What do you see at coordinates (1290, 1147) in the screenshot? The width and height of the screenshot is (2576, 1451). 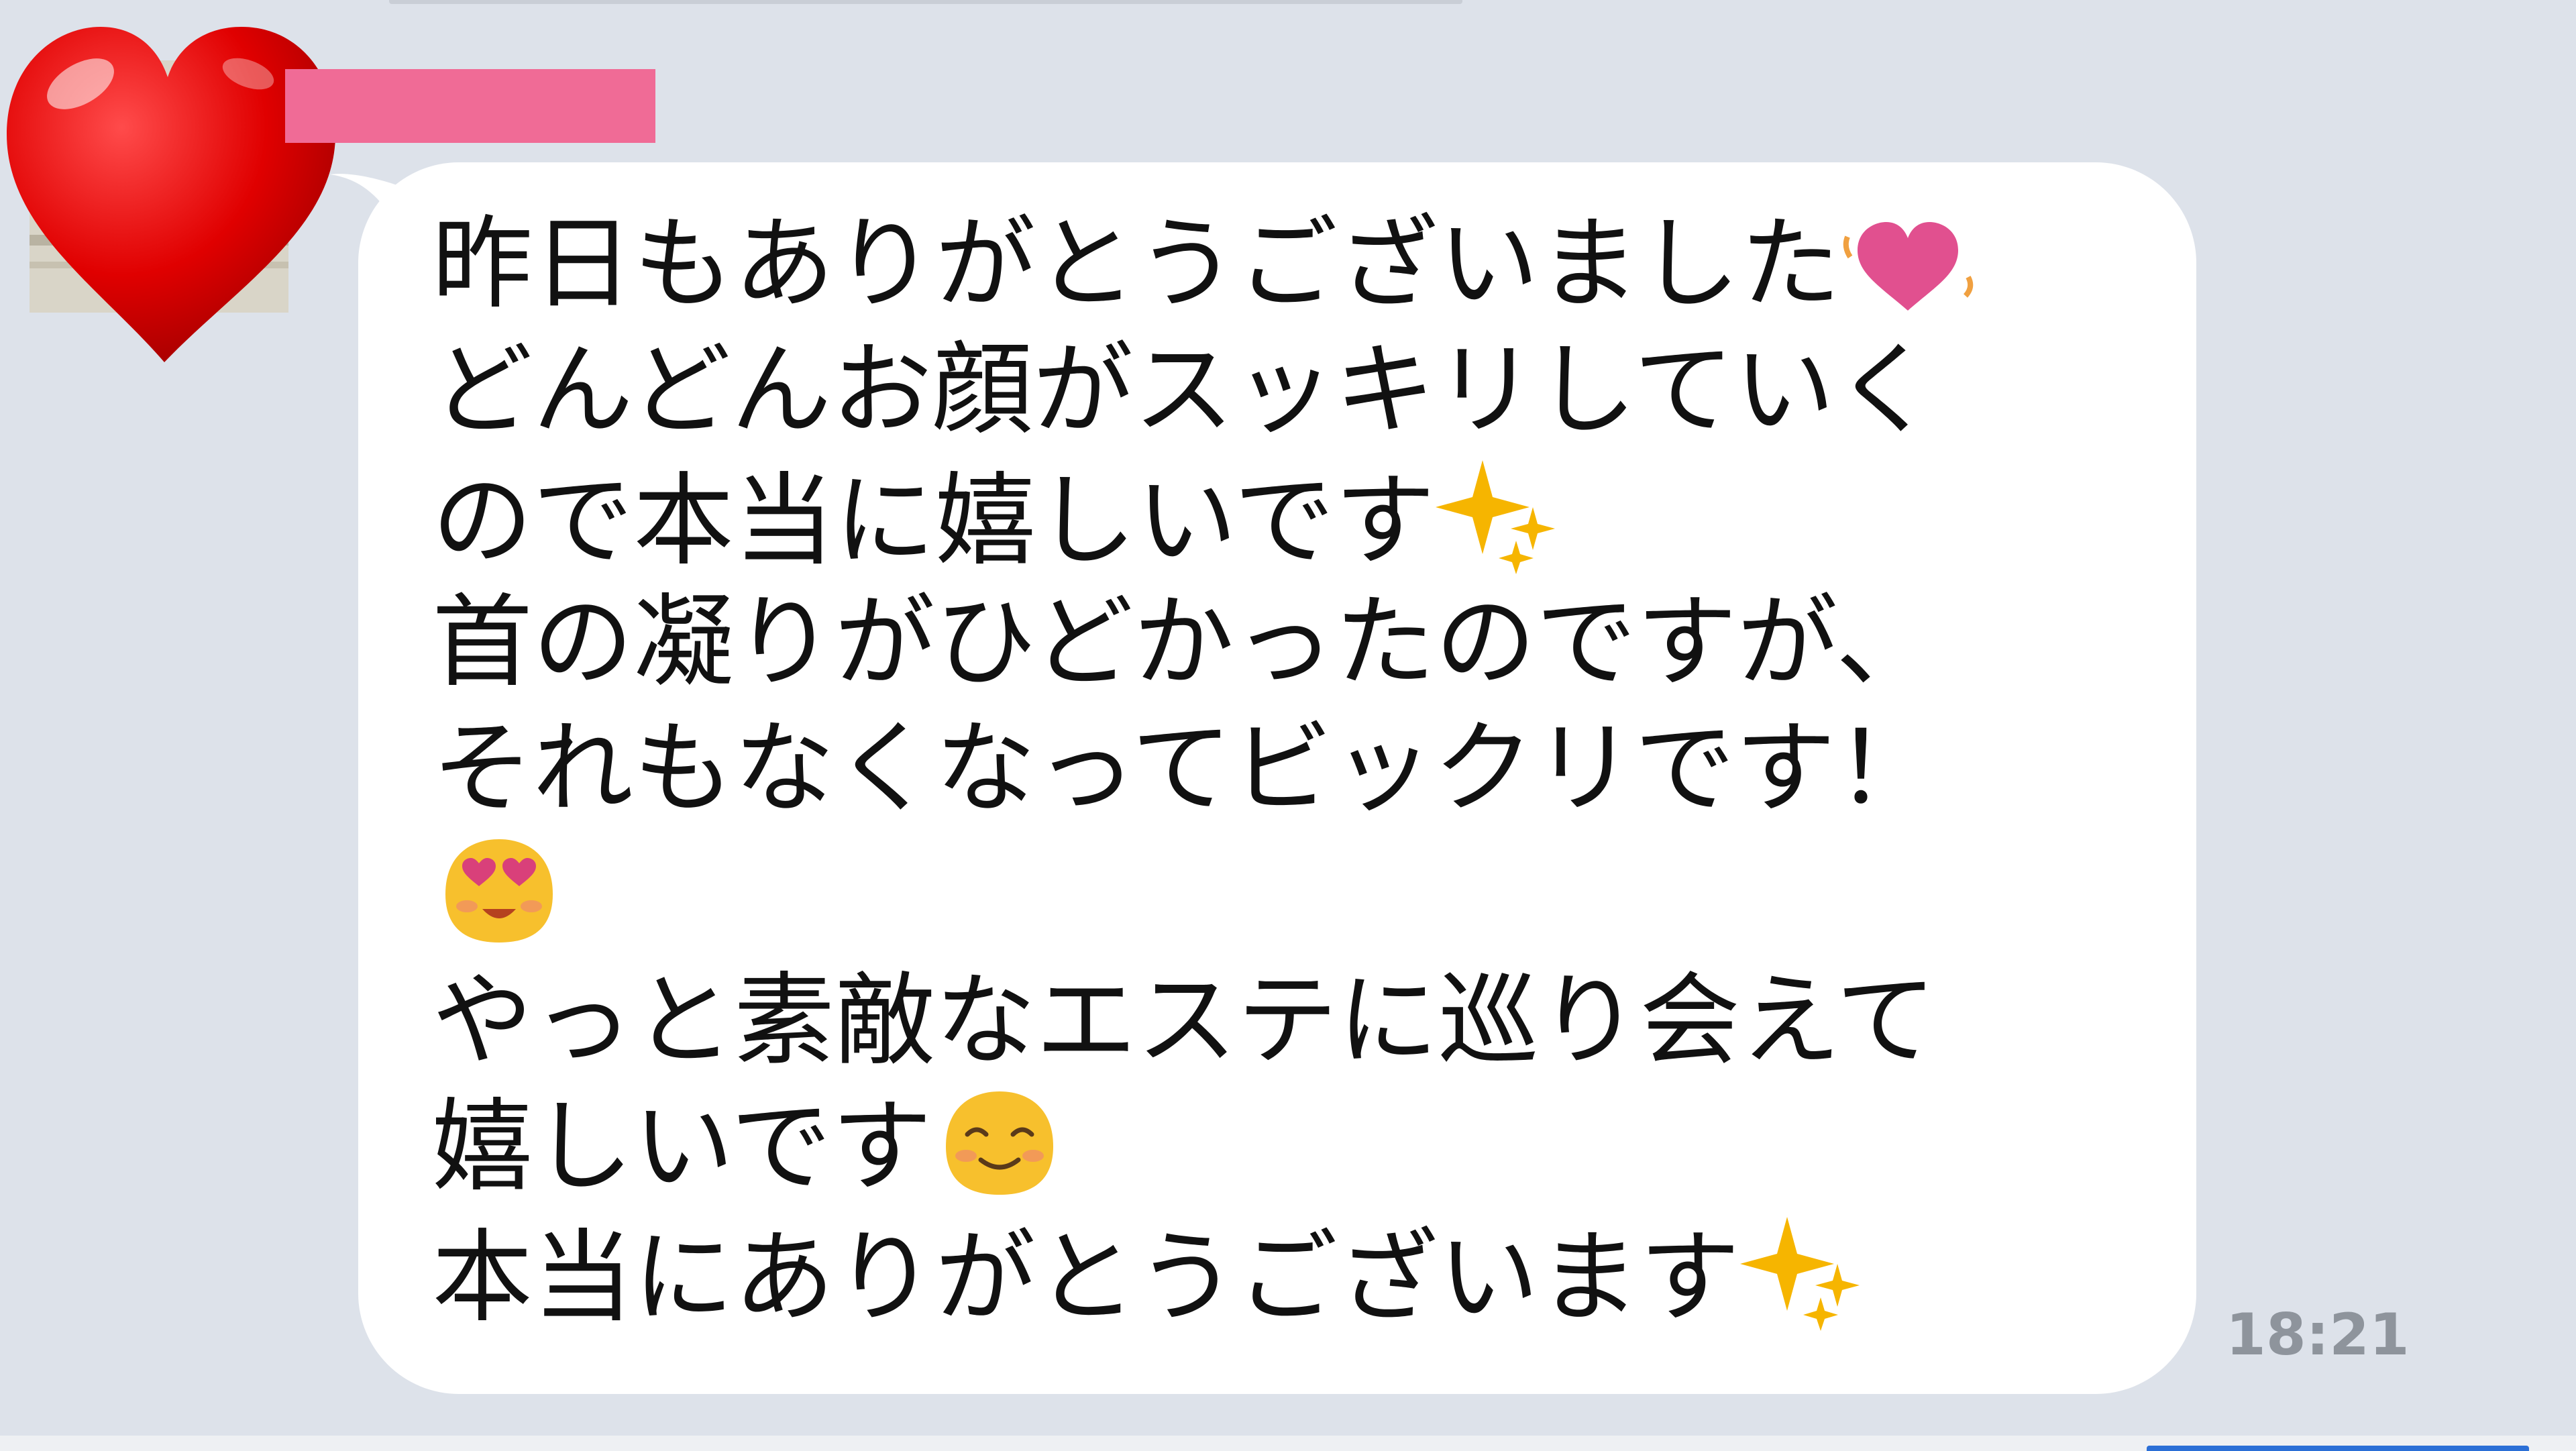 I see `message-line: 嬉しいです` at bounding box center [1290, 1147].